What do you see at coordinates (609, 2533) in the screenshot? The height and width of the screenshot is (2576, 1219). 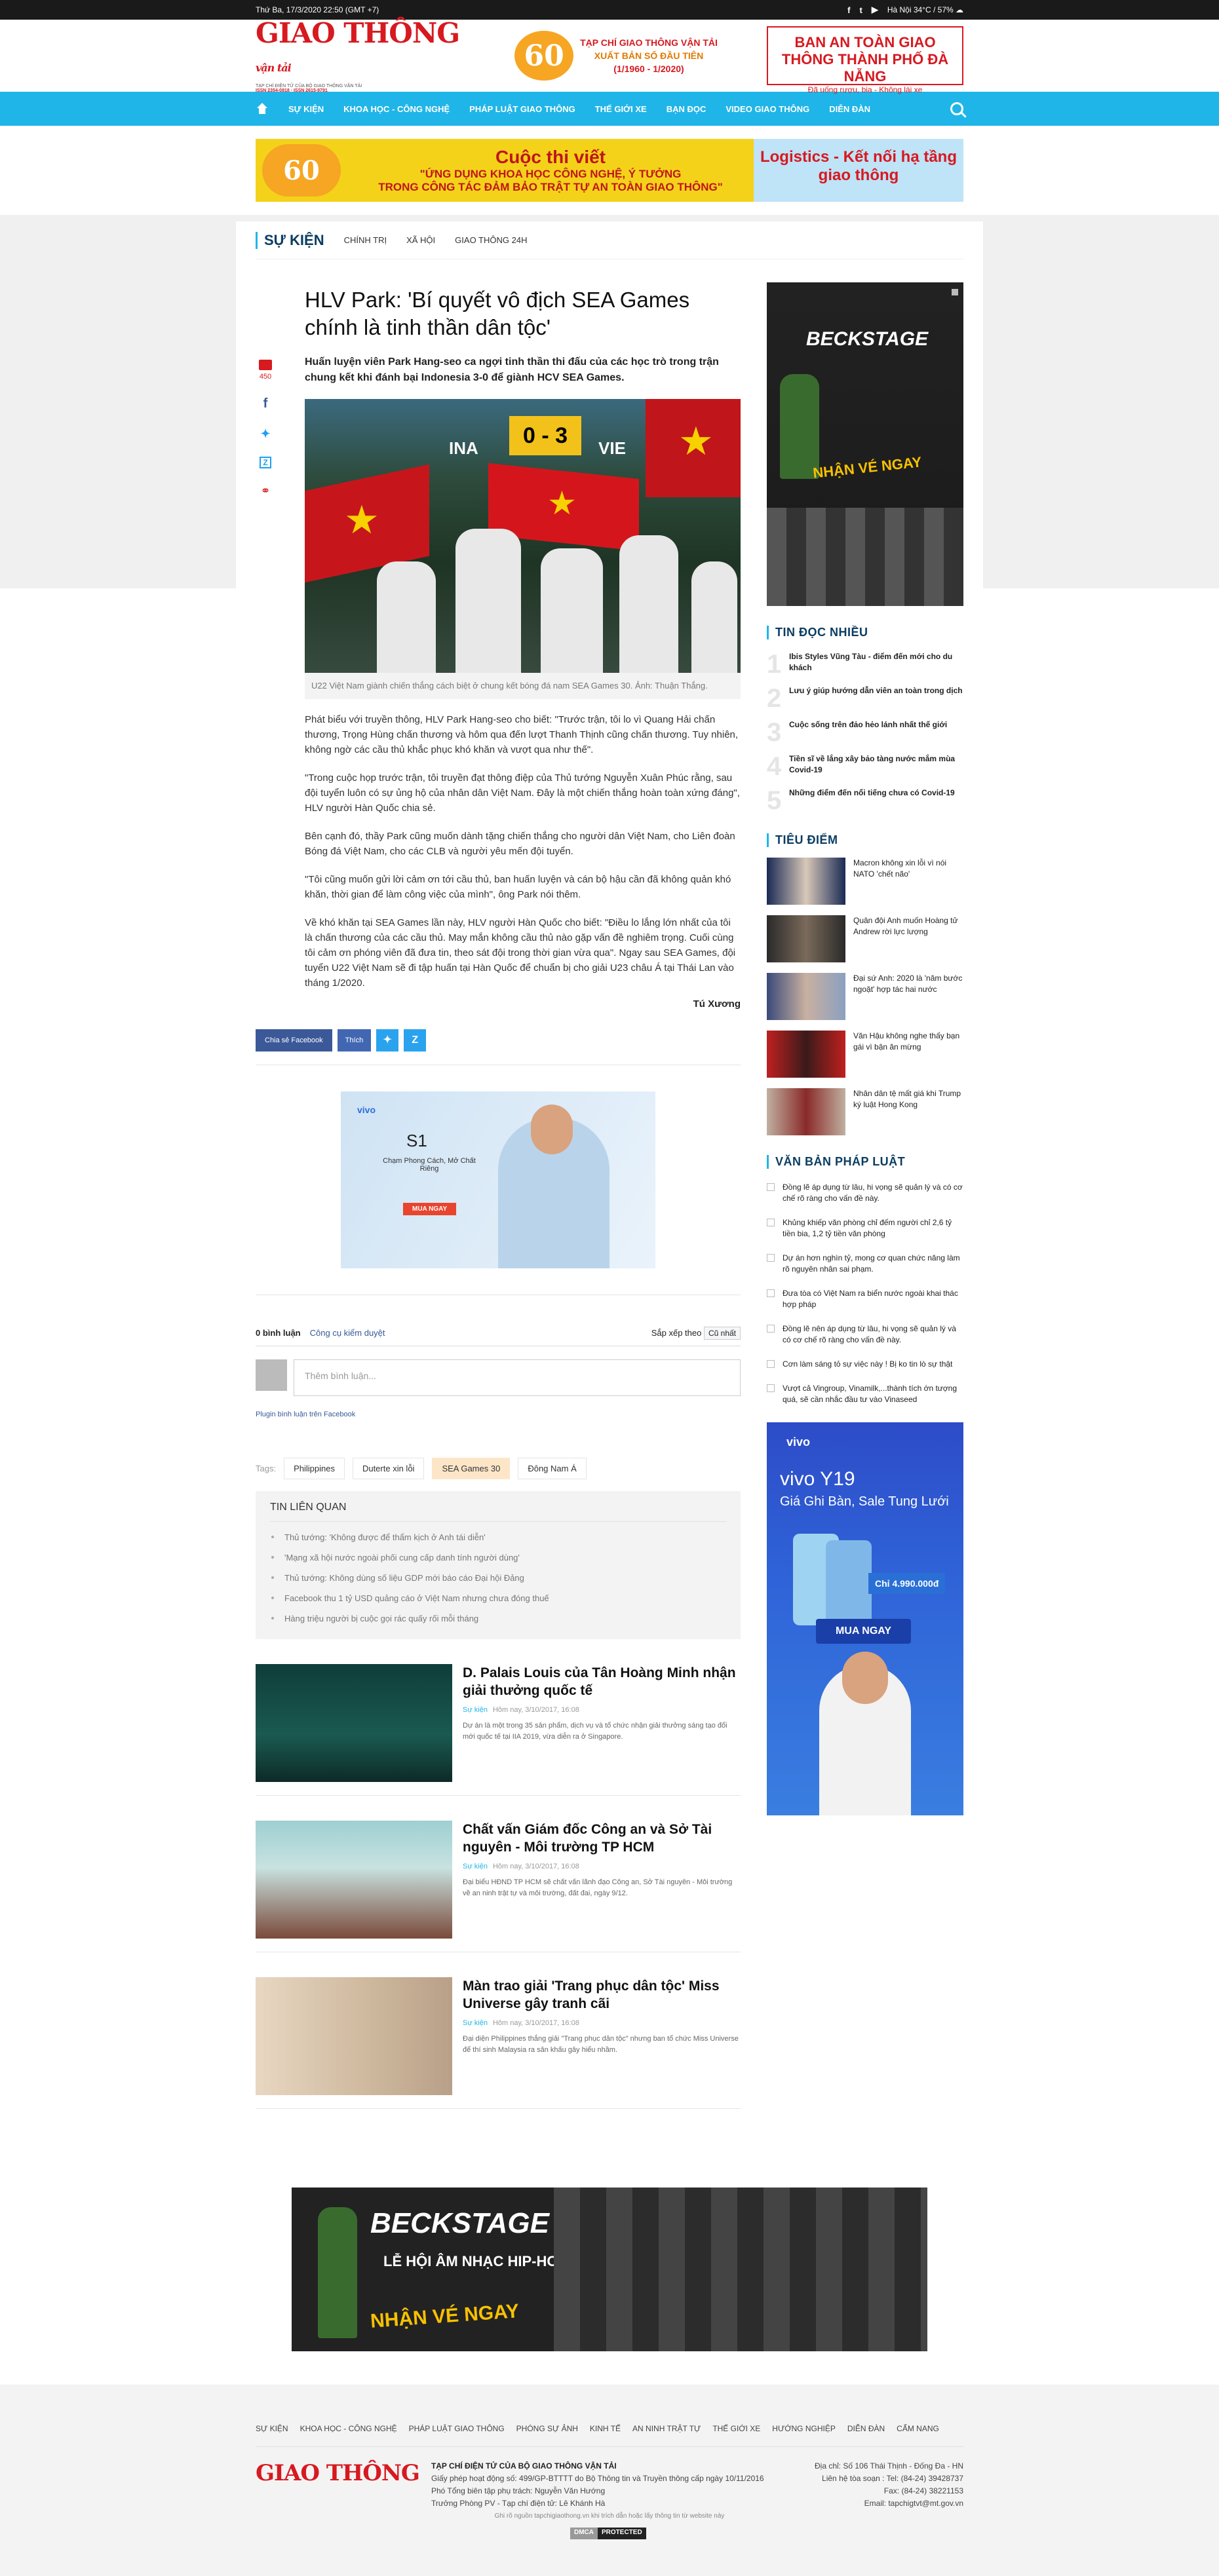 I see `dmca-badge: DMCA PROTECTED` at bounding box center [609, 2533].